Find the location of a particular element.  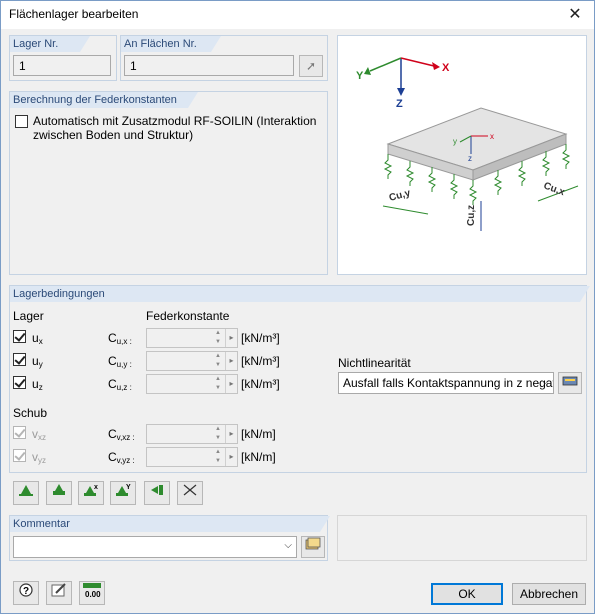

cvxz-unit: [kN/m] is located at coordinates (258, 434).